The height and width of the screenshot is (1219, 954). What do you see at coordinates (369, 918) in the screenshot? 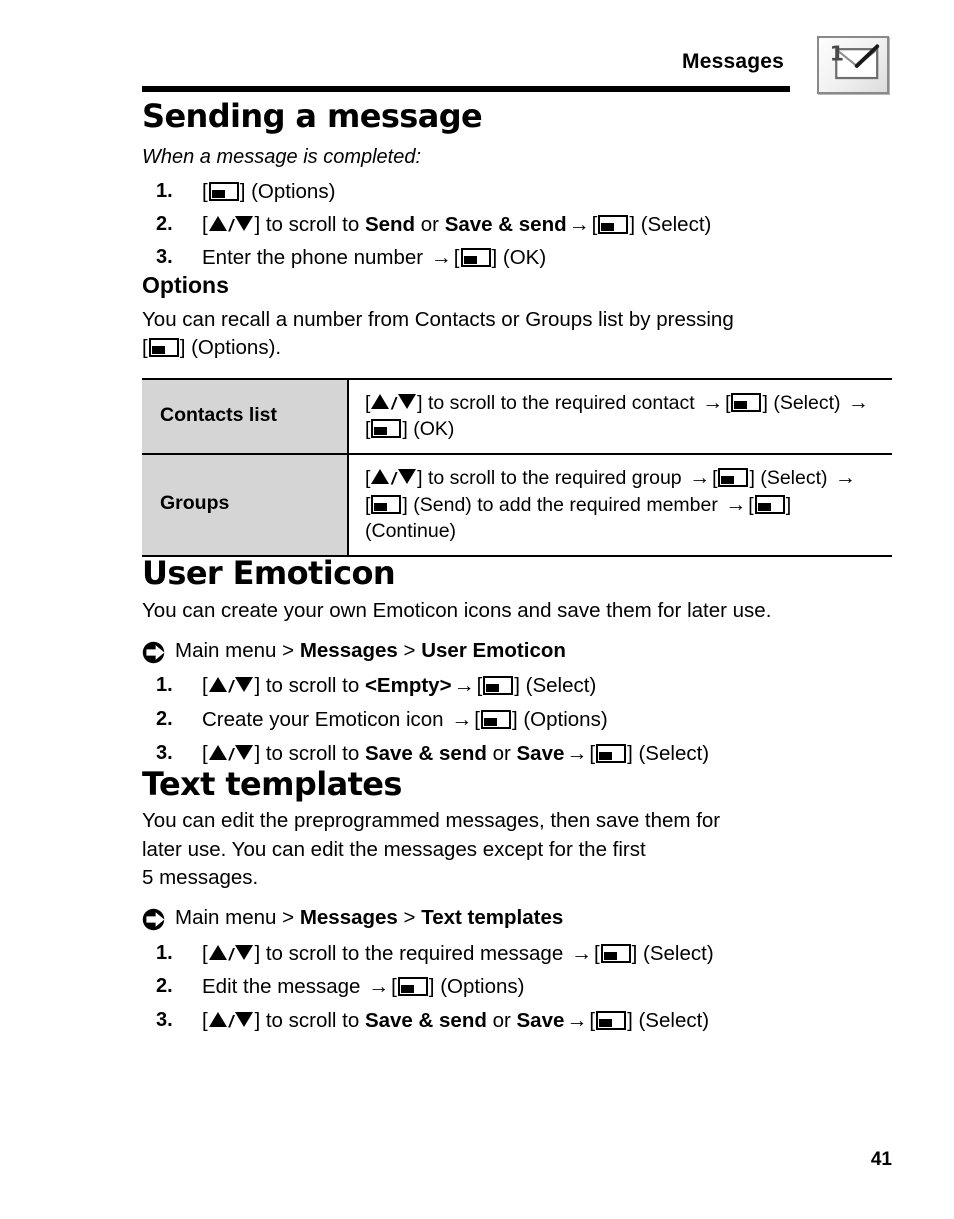
I see `breadcrumb-text: Main menu > Messages > Text templates` at bounding box center [369, 918].